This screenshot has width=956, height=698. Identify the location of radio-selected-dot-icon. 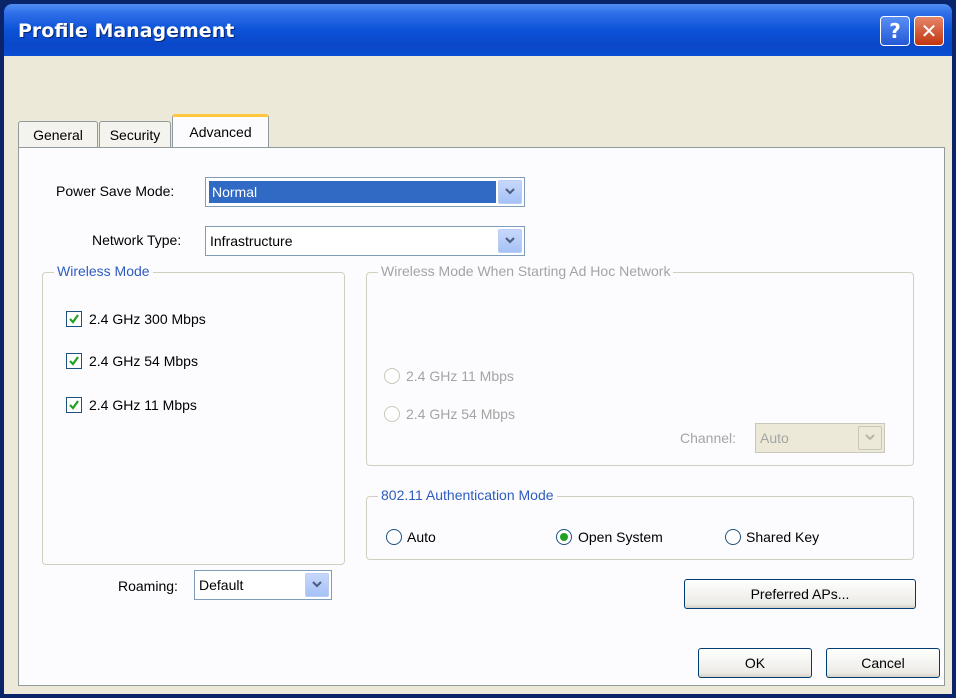
(564, 537).